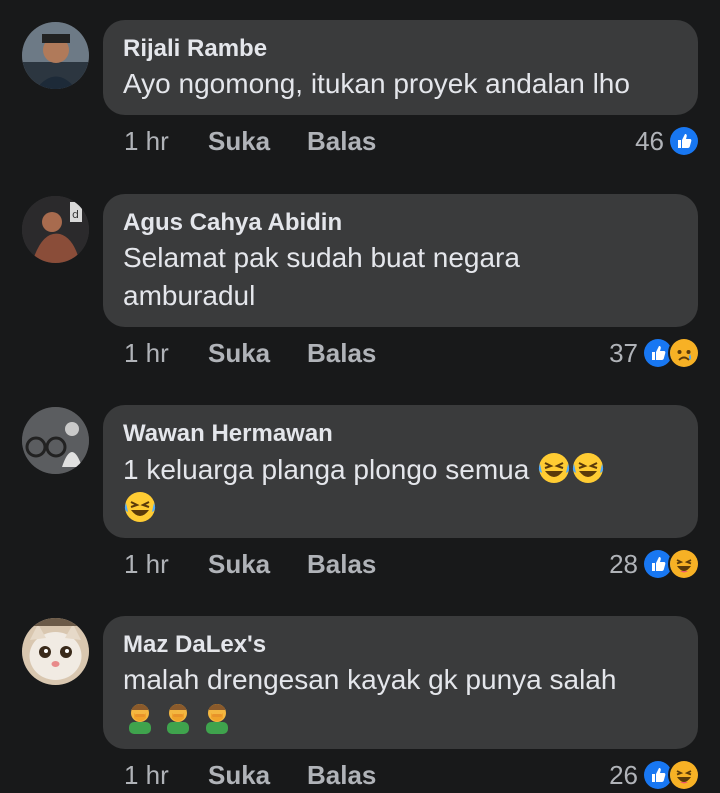 This screenshot has width=720, height=793. Describe the element at coordinates (649, 140) in the screenshot. I see `reaction-count: 46` at that location.